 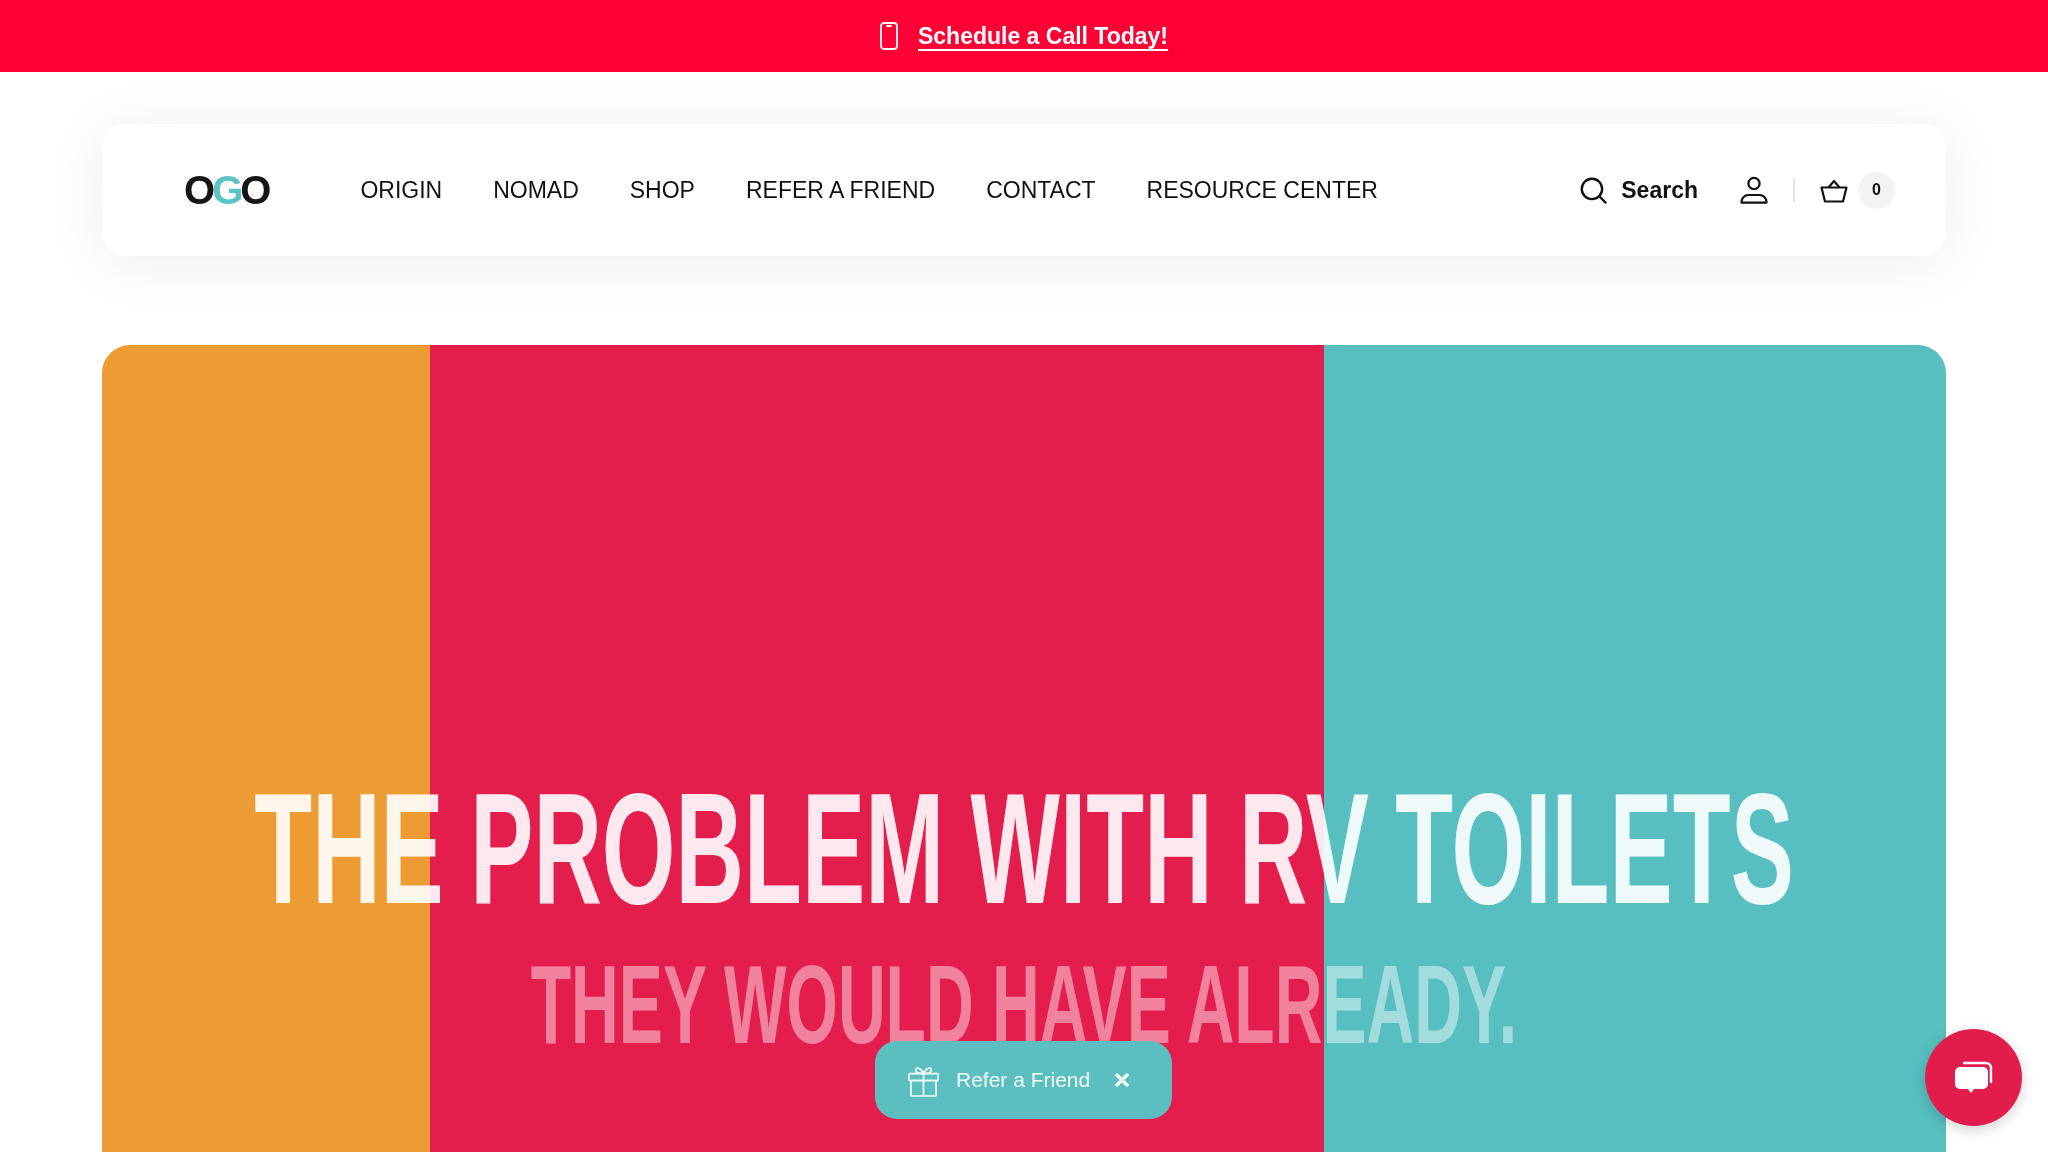 I want to click on nav-link: RESOURCE CENTER, so click(x=1262, y=190).